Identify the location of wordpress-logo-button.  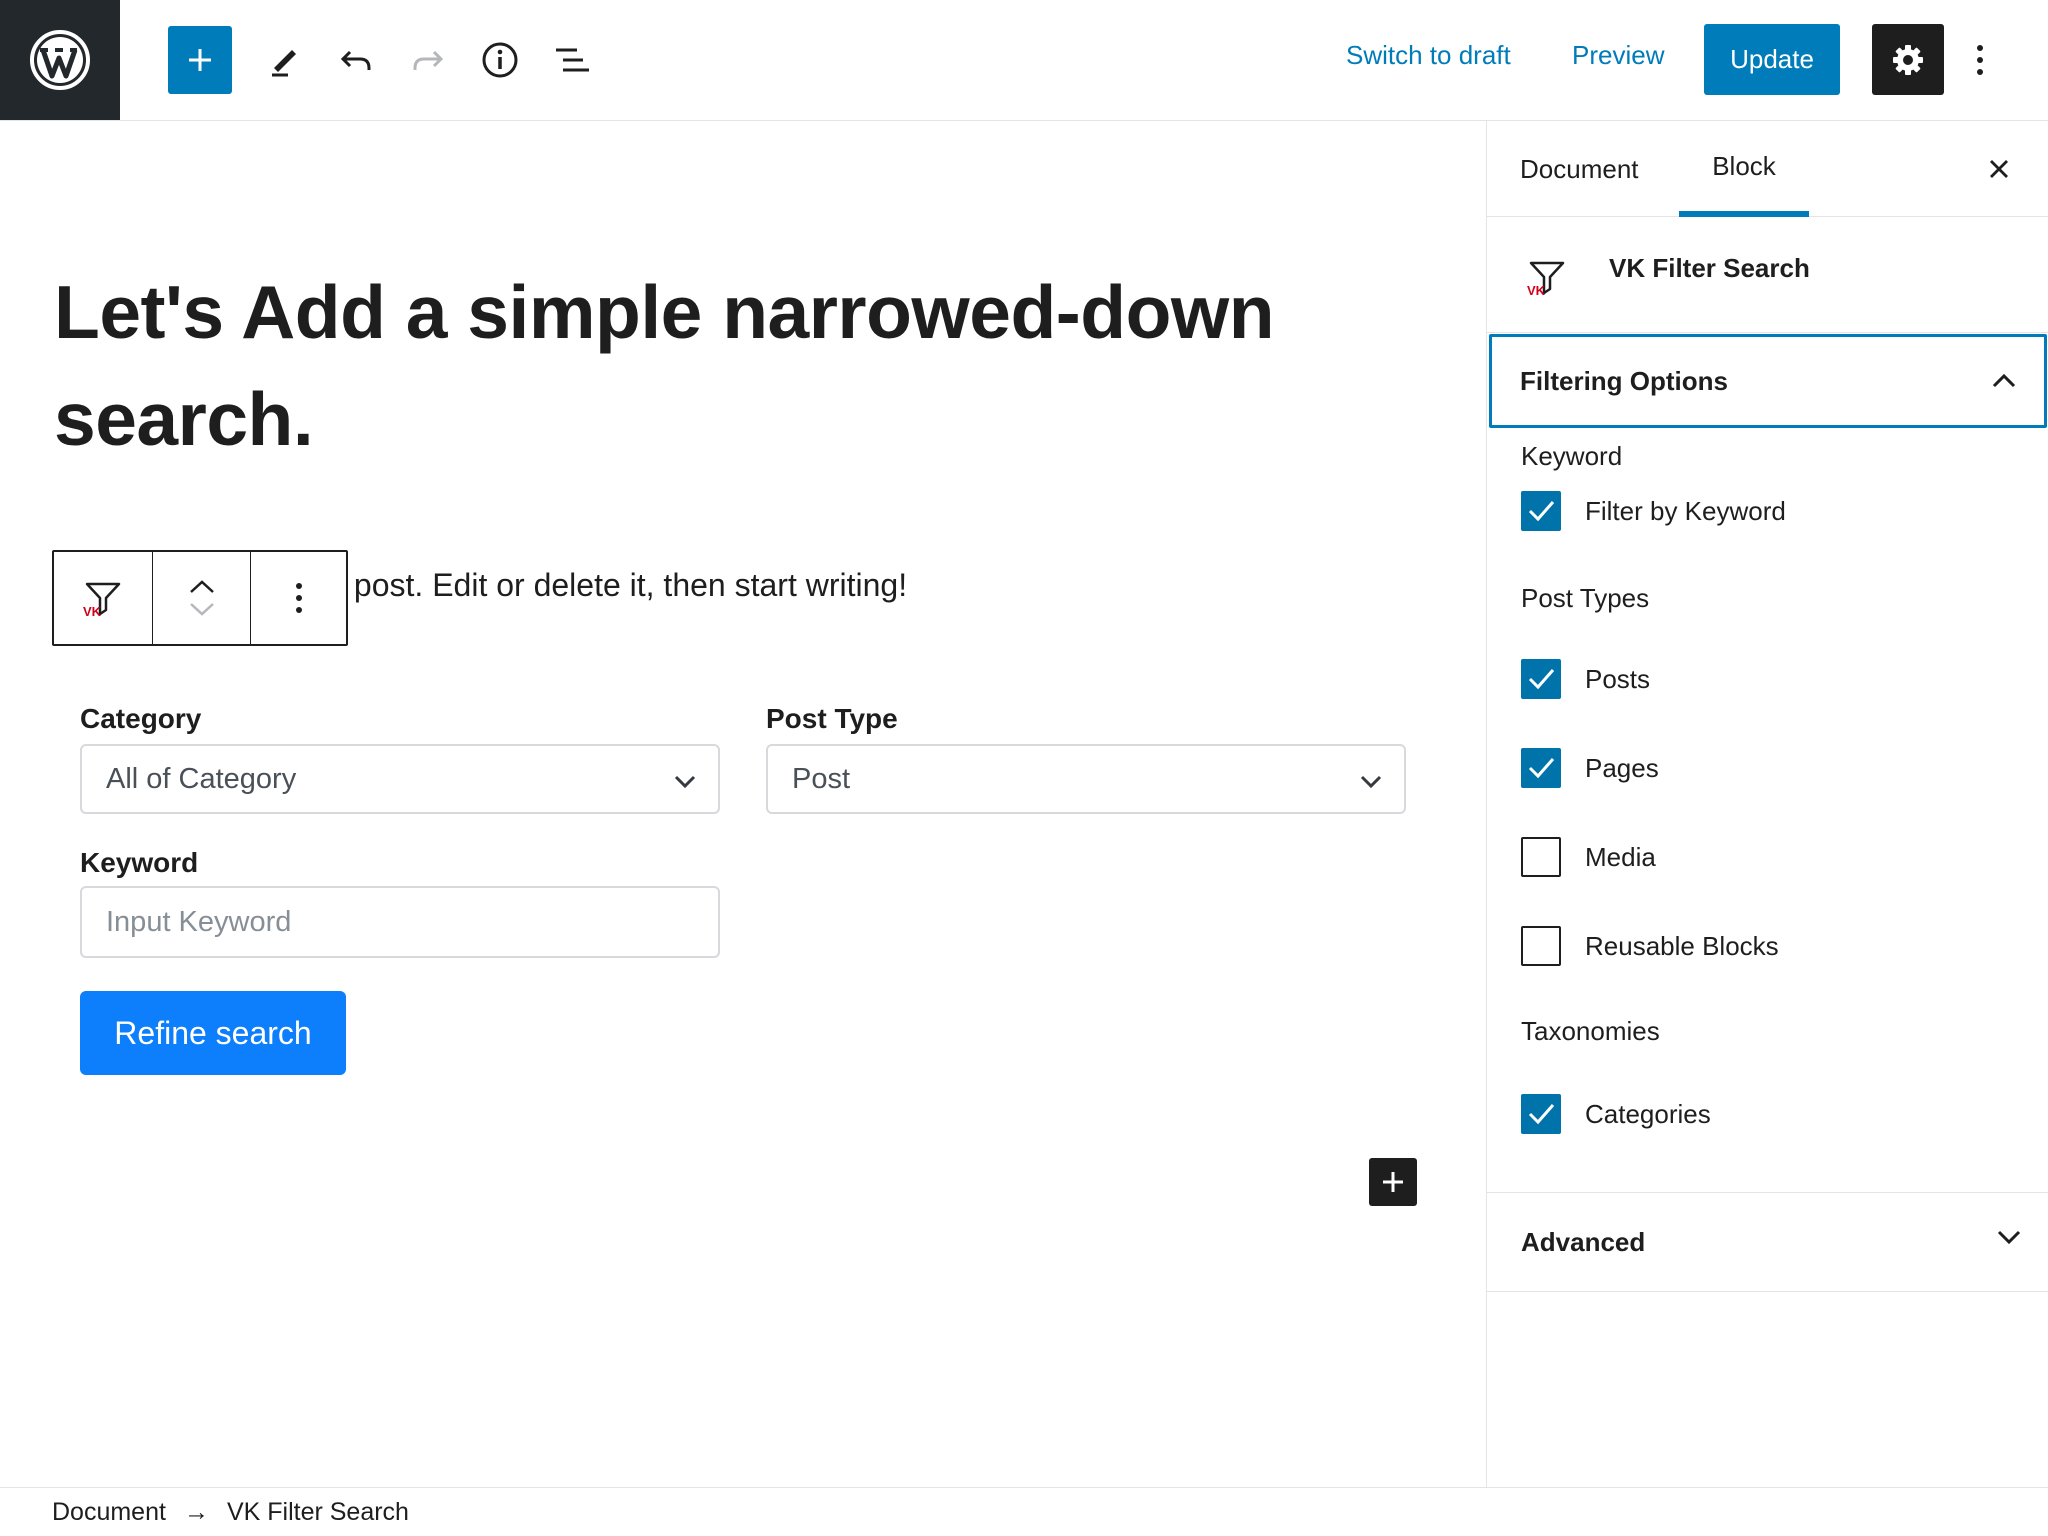
(60, 60).